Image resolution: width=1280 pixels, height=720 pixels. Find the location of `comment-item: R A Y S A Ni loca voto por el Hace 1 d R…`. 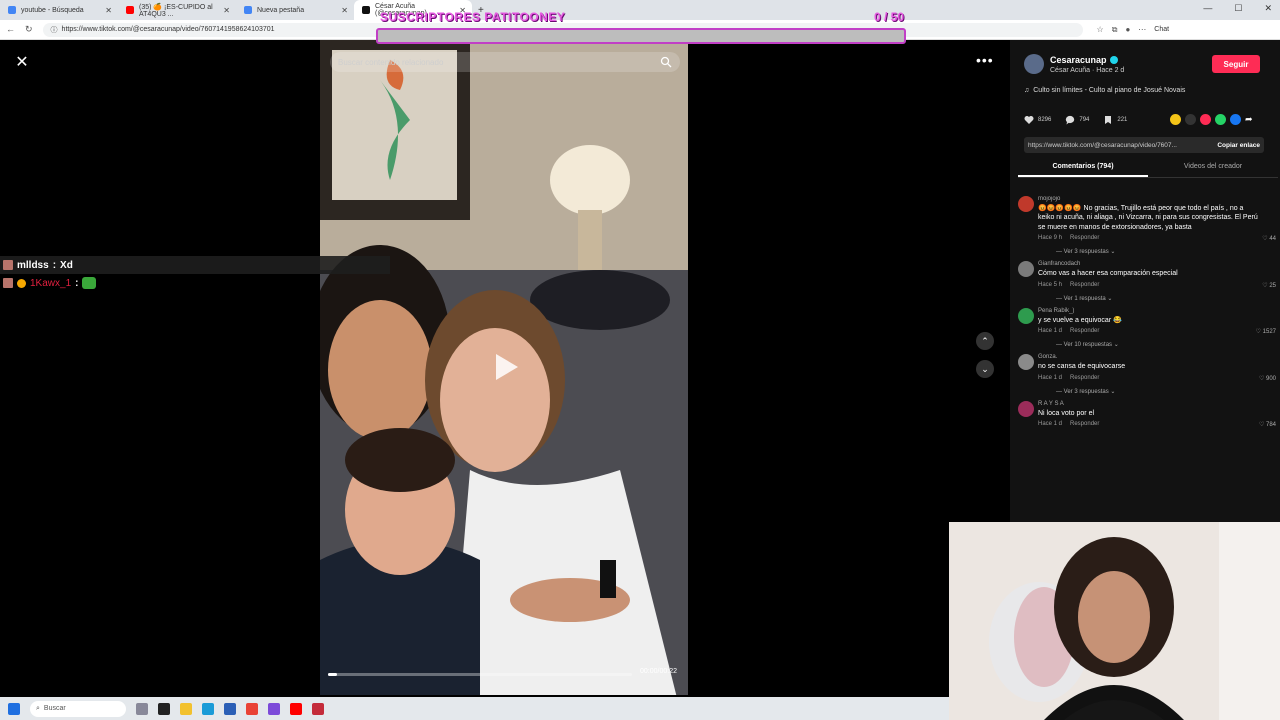

comment-item: R A Y S A Ni loca voto por el Hace 1 d R… is located at coordinates (1149, 414).